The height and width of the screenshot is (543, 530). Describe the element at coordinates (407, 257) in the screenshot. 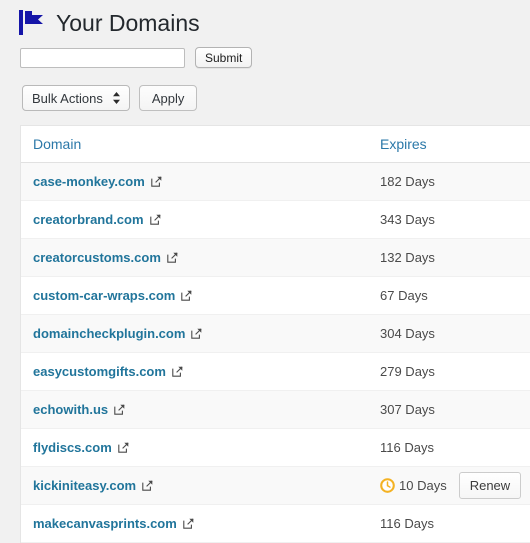

I see `expires-value: 132 Days` at that location.